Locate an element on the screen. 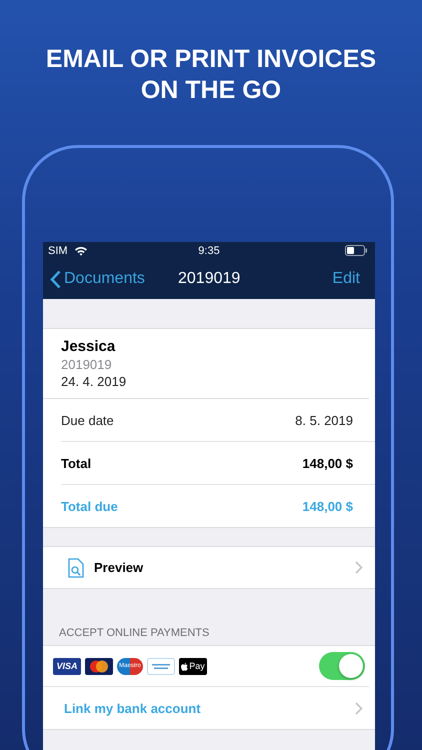  preview-label: Preview is located at coordinates (119, 567).